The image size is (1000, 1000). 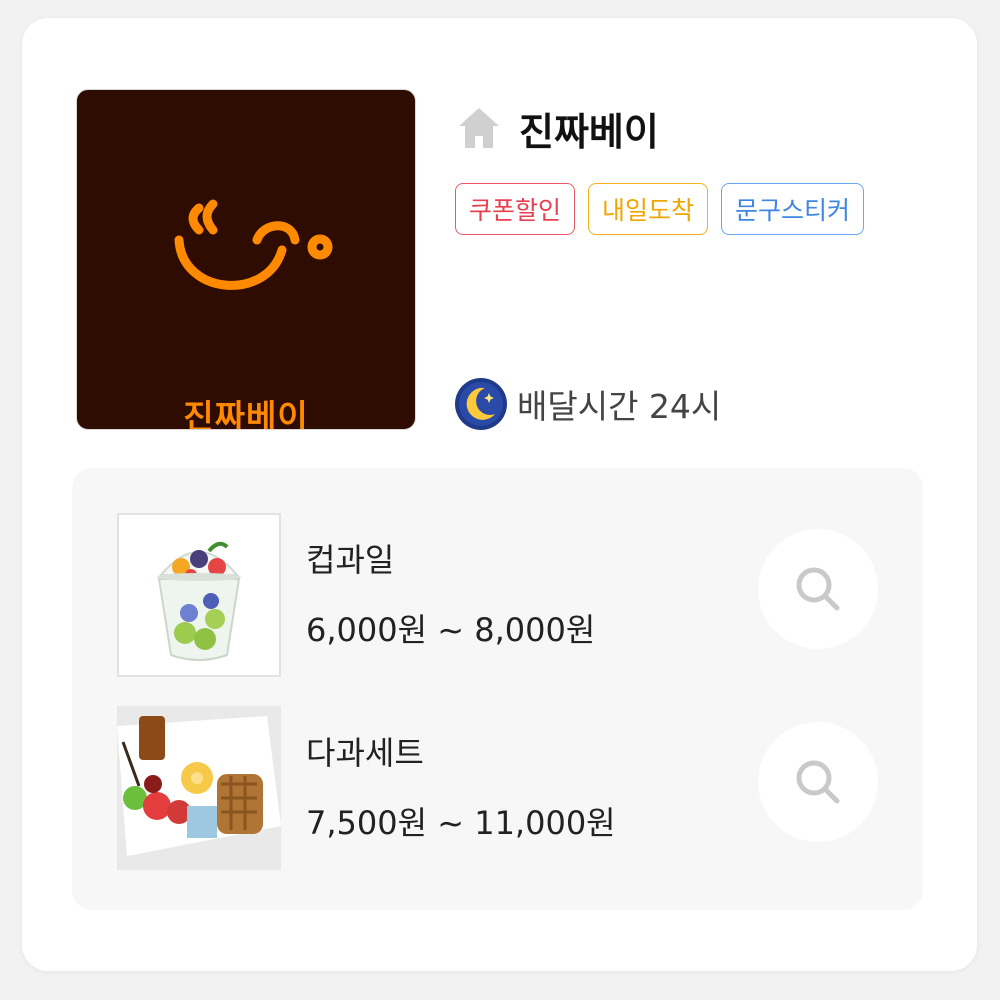 What do you see at coordinates (793, 209) in the screenshot?
I see `tag-stationery-sticker: 문구스티커` at bounding box center [793, 209].